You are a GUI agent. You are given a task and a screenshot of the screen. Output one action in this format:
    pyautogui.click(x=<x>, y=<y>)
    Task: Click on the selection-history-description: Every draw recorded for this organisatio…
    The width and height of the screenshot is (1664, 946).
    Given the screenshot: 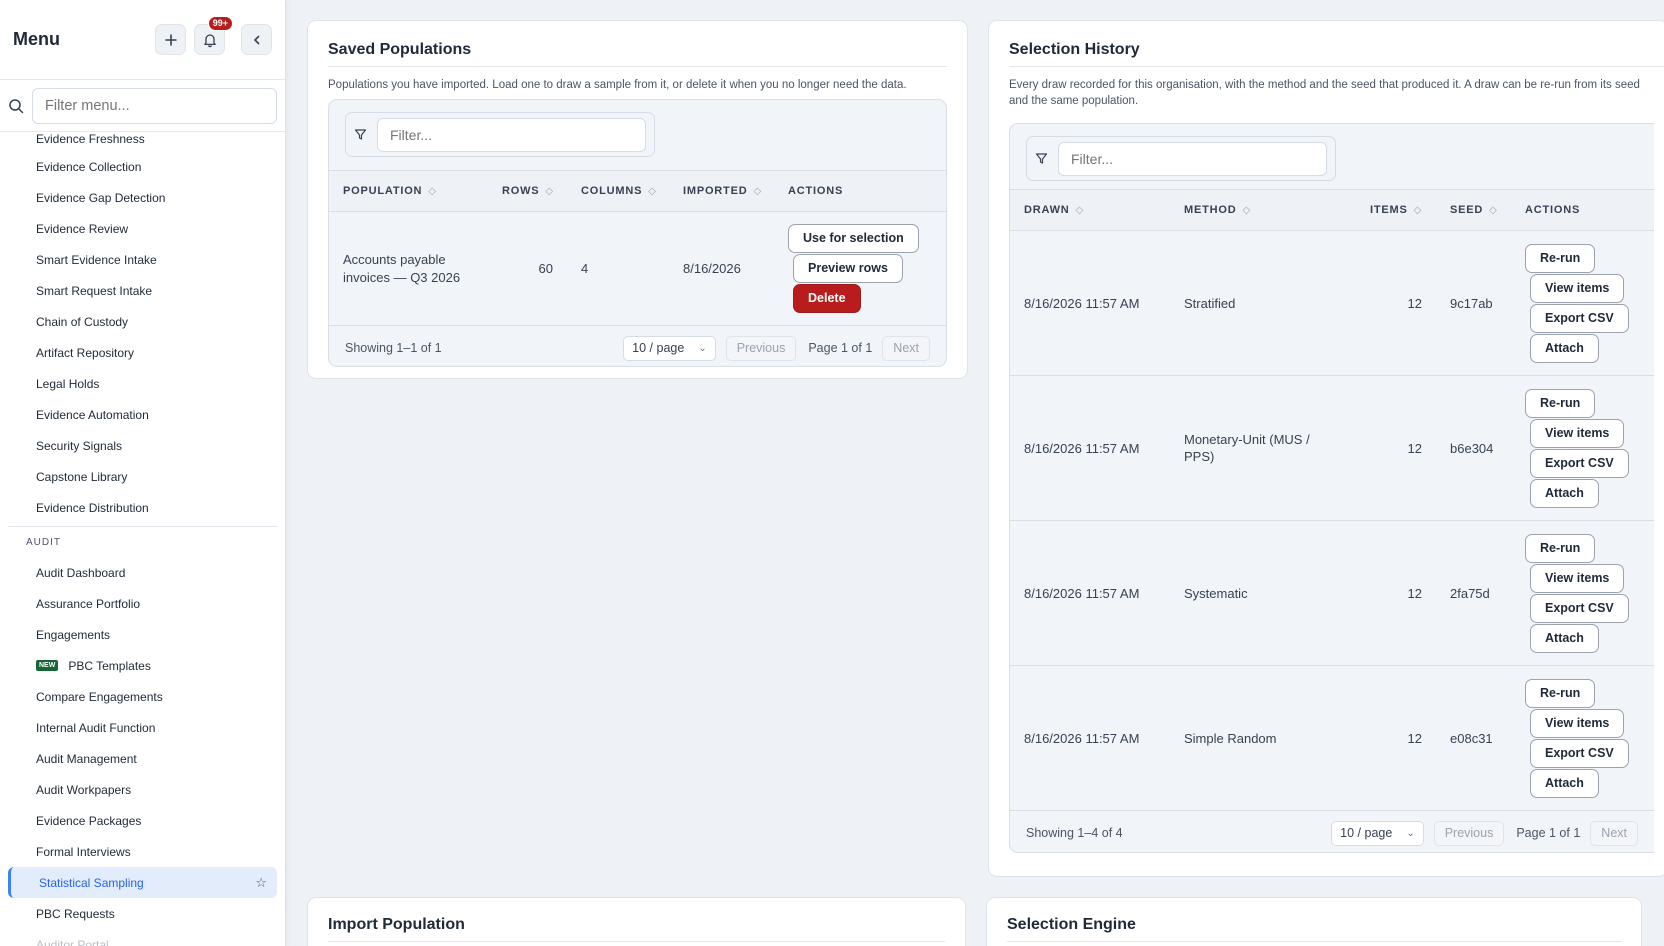 What is the action you would take?
    pyautogui.click(x=1324, y=93)
    